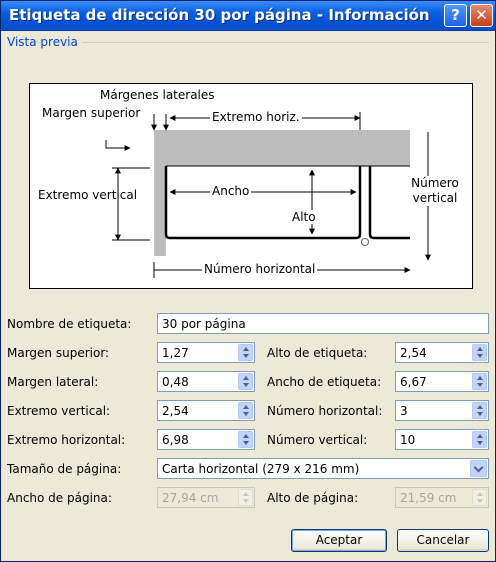 This screenshot has width=496, height=562. Describe the element at coordinates (59, 411) in the screenshot. I see `vertical-pitch-field-label: Extremo vertical:` at that location.